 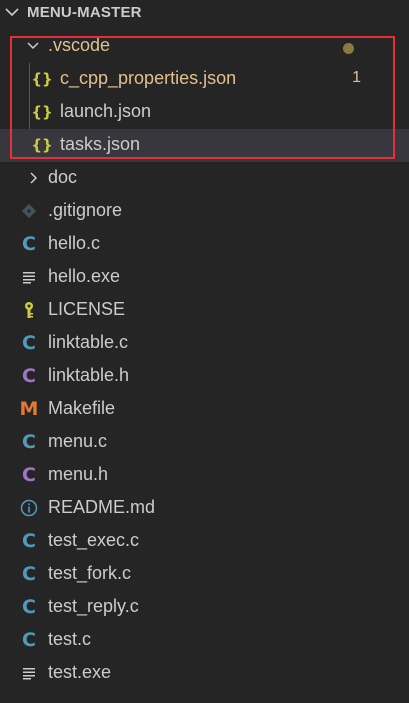 What do you see at coordinates (204, 14) in the screenshot?
I see `explorer-header: MENU-MASTER` at bounding box center [204, 14].